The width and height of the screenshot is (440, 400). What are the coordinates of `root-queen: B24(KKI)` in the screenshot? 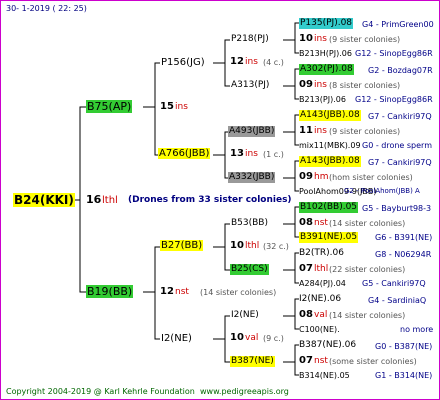 It's located at (44, 200).